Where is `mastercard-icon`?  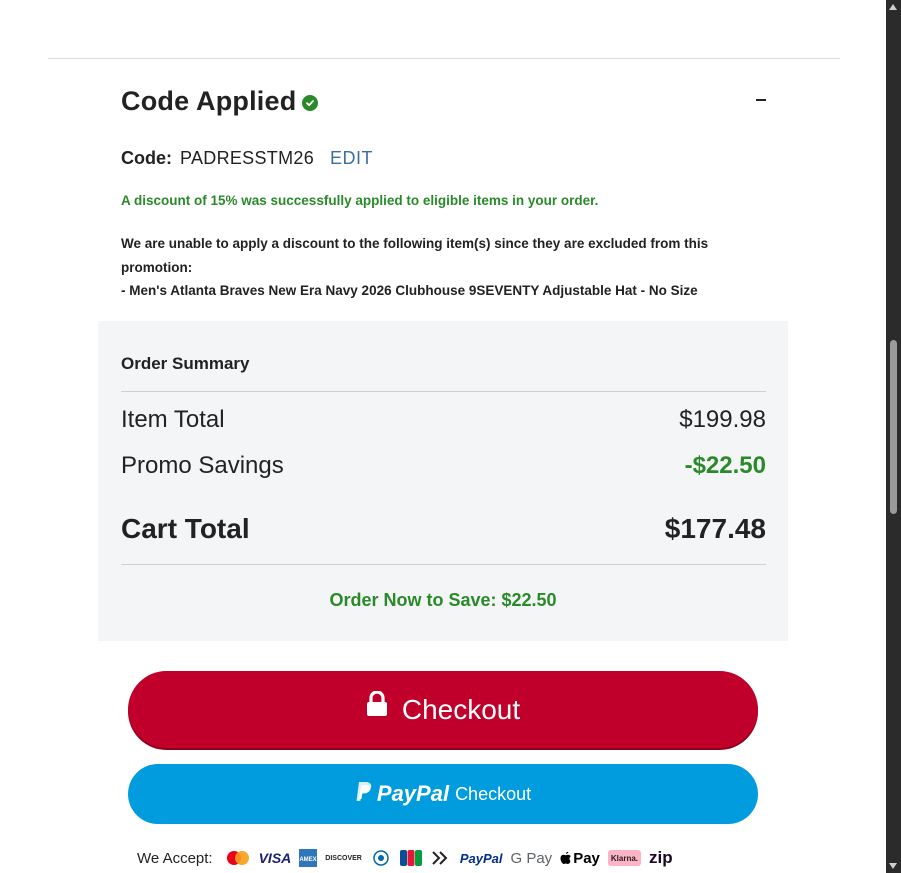
mastercard-icon is located at coordinates (238, 858).